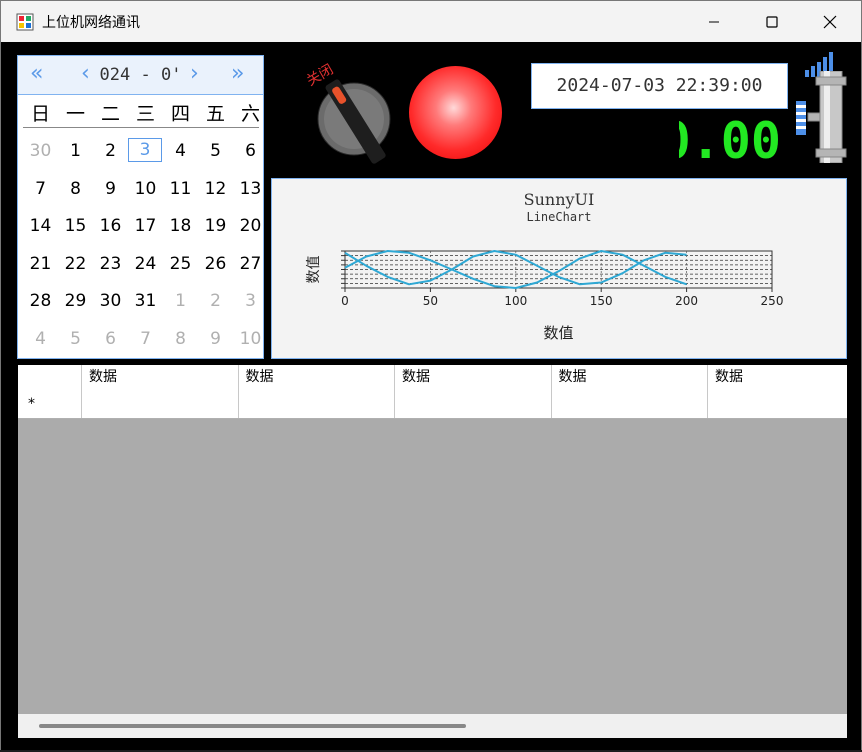 This screenshot has width=862, height=752. What do you see at coordinates (250, 226) in the screenshot?
I see `calendar-day: 20` at bounding box center [250, 226].